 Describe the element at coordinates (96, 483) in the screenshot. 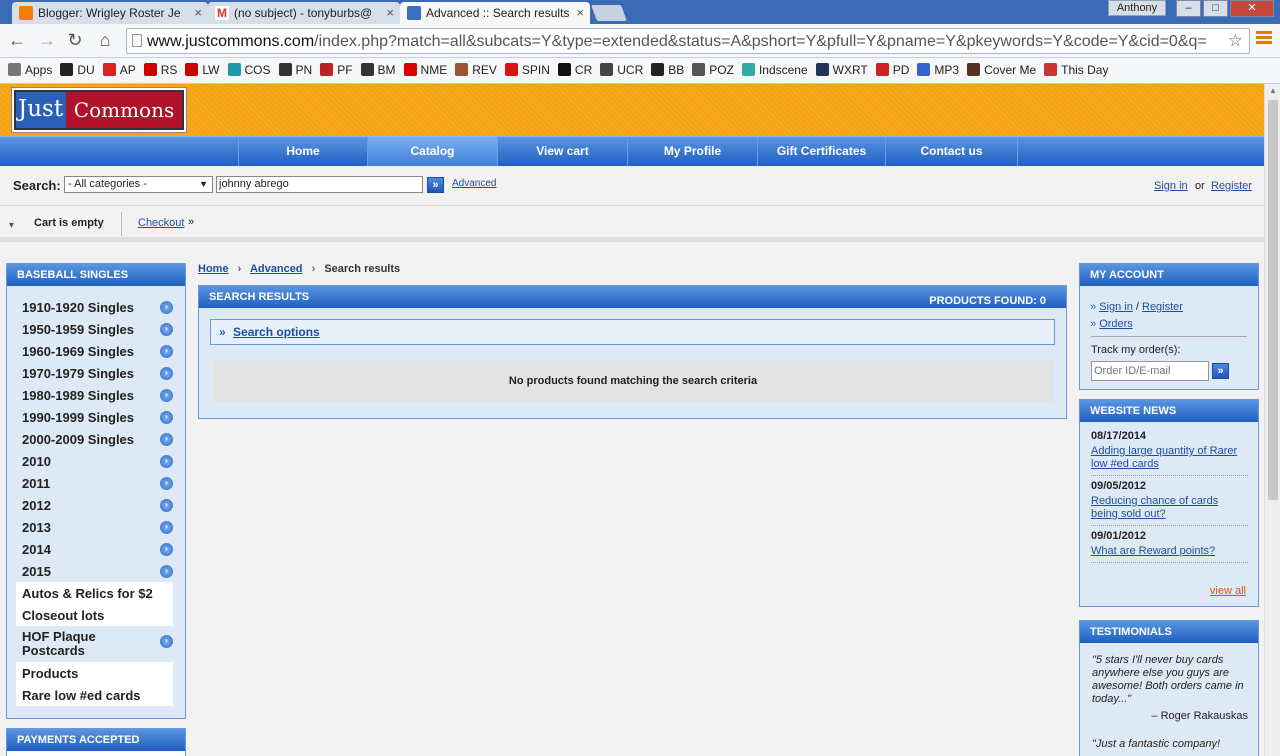

I see `category-item: 2011 ›` at that location.